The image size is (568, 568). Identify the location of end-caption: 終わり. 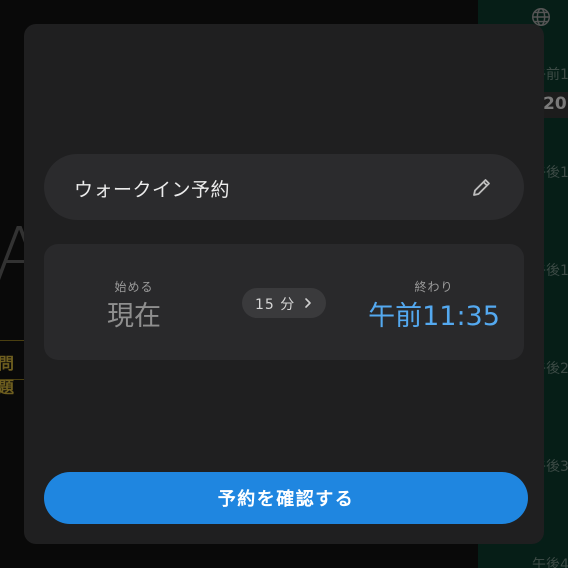
(434, 287).